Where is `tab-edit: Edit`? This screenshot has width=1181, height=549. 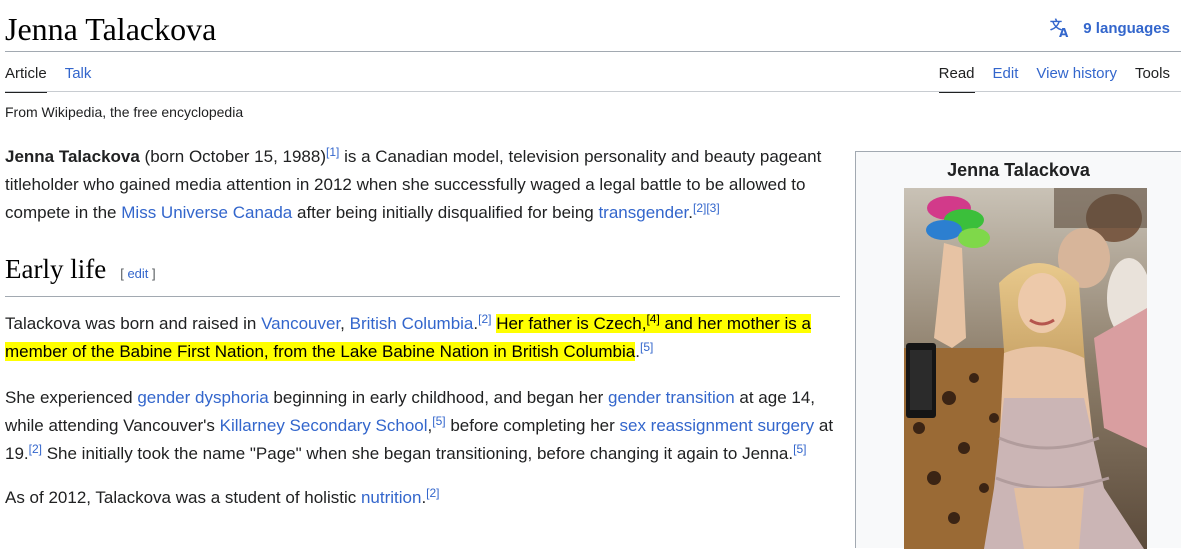 tab-edit: Edit is located at coordinates (1006, 79).